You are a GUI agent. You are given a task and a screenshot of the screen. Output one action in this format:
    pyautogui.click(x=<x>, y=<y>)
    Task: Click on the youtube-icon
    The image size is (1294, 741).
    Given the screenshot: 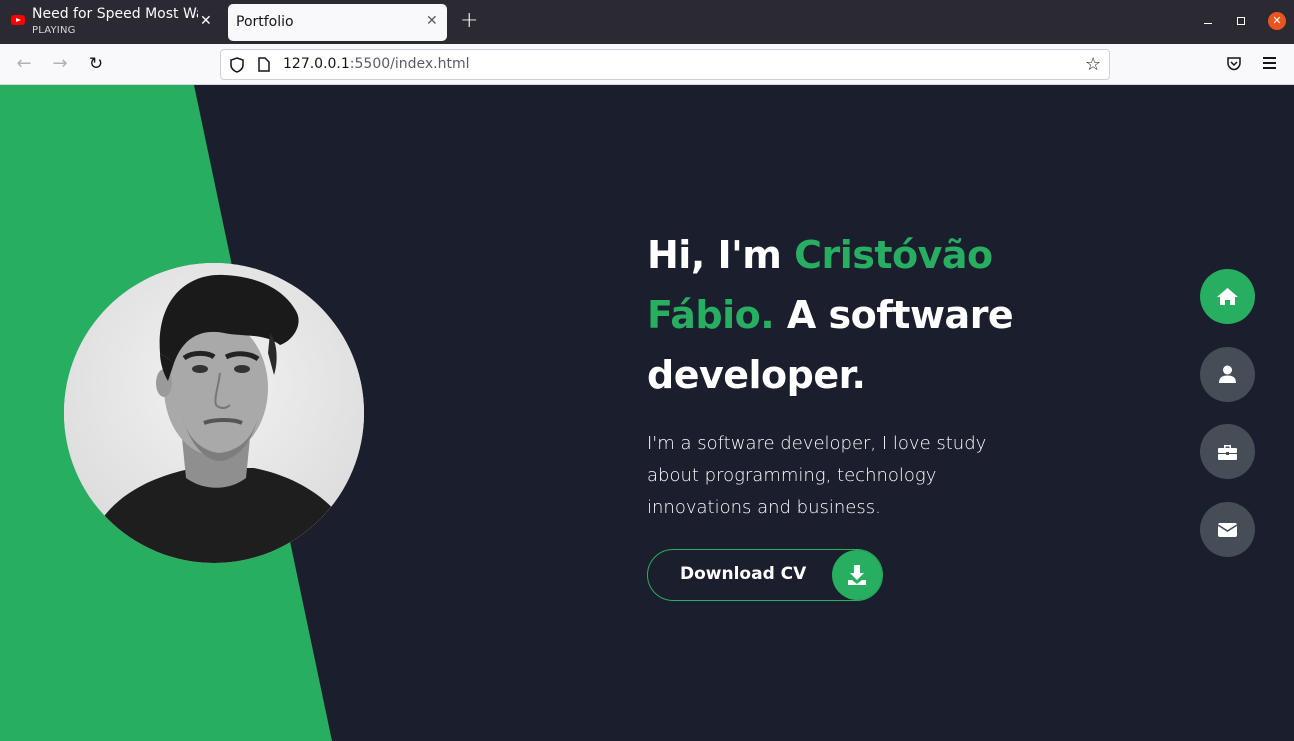 What is the action you would take?
    pyautogui.click(x=18, y=20)
    